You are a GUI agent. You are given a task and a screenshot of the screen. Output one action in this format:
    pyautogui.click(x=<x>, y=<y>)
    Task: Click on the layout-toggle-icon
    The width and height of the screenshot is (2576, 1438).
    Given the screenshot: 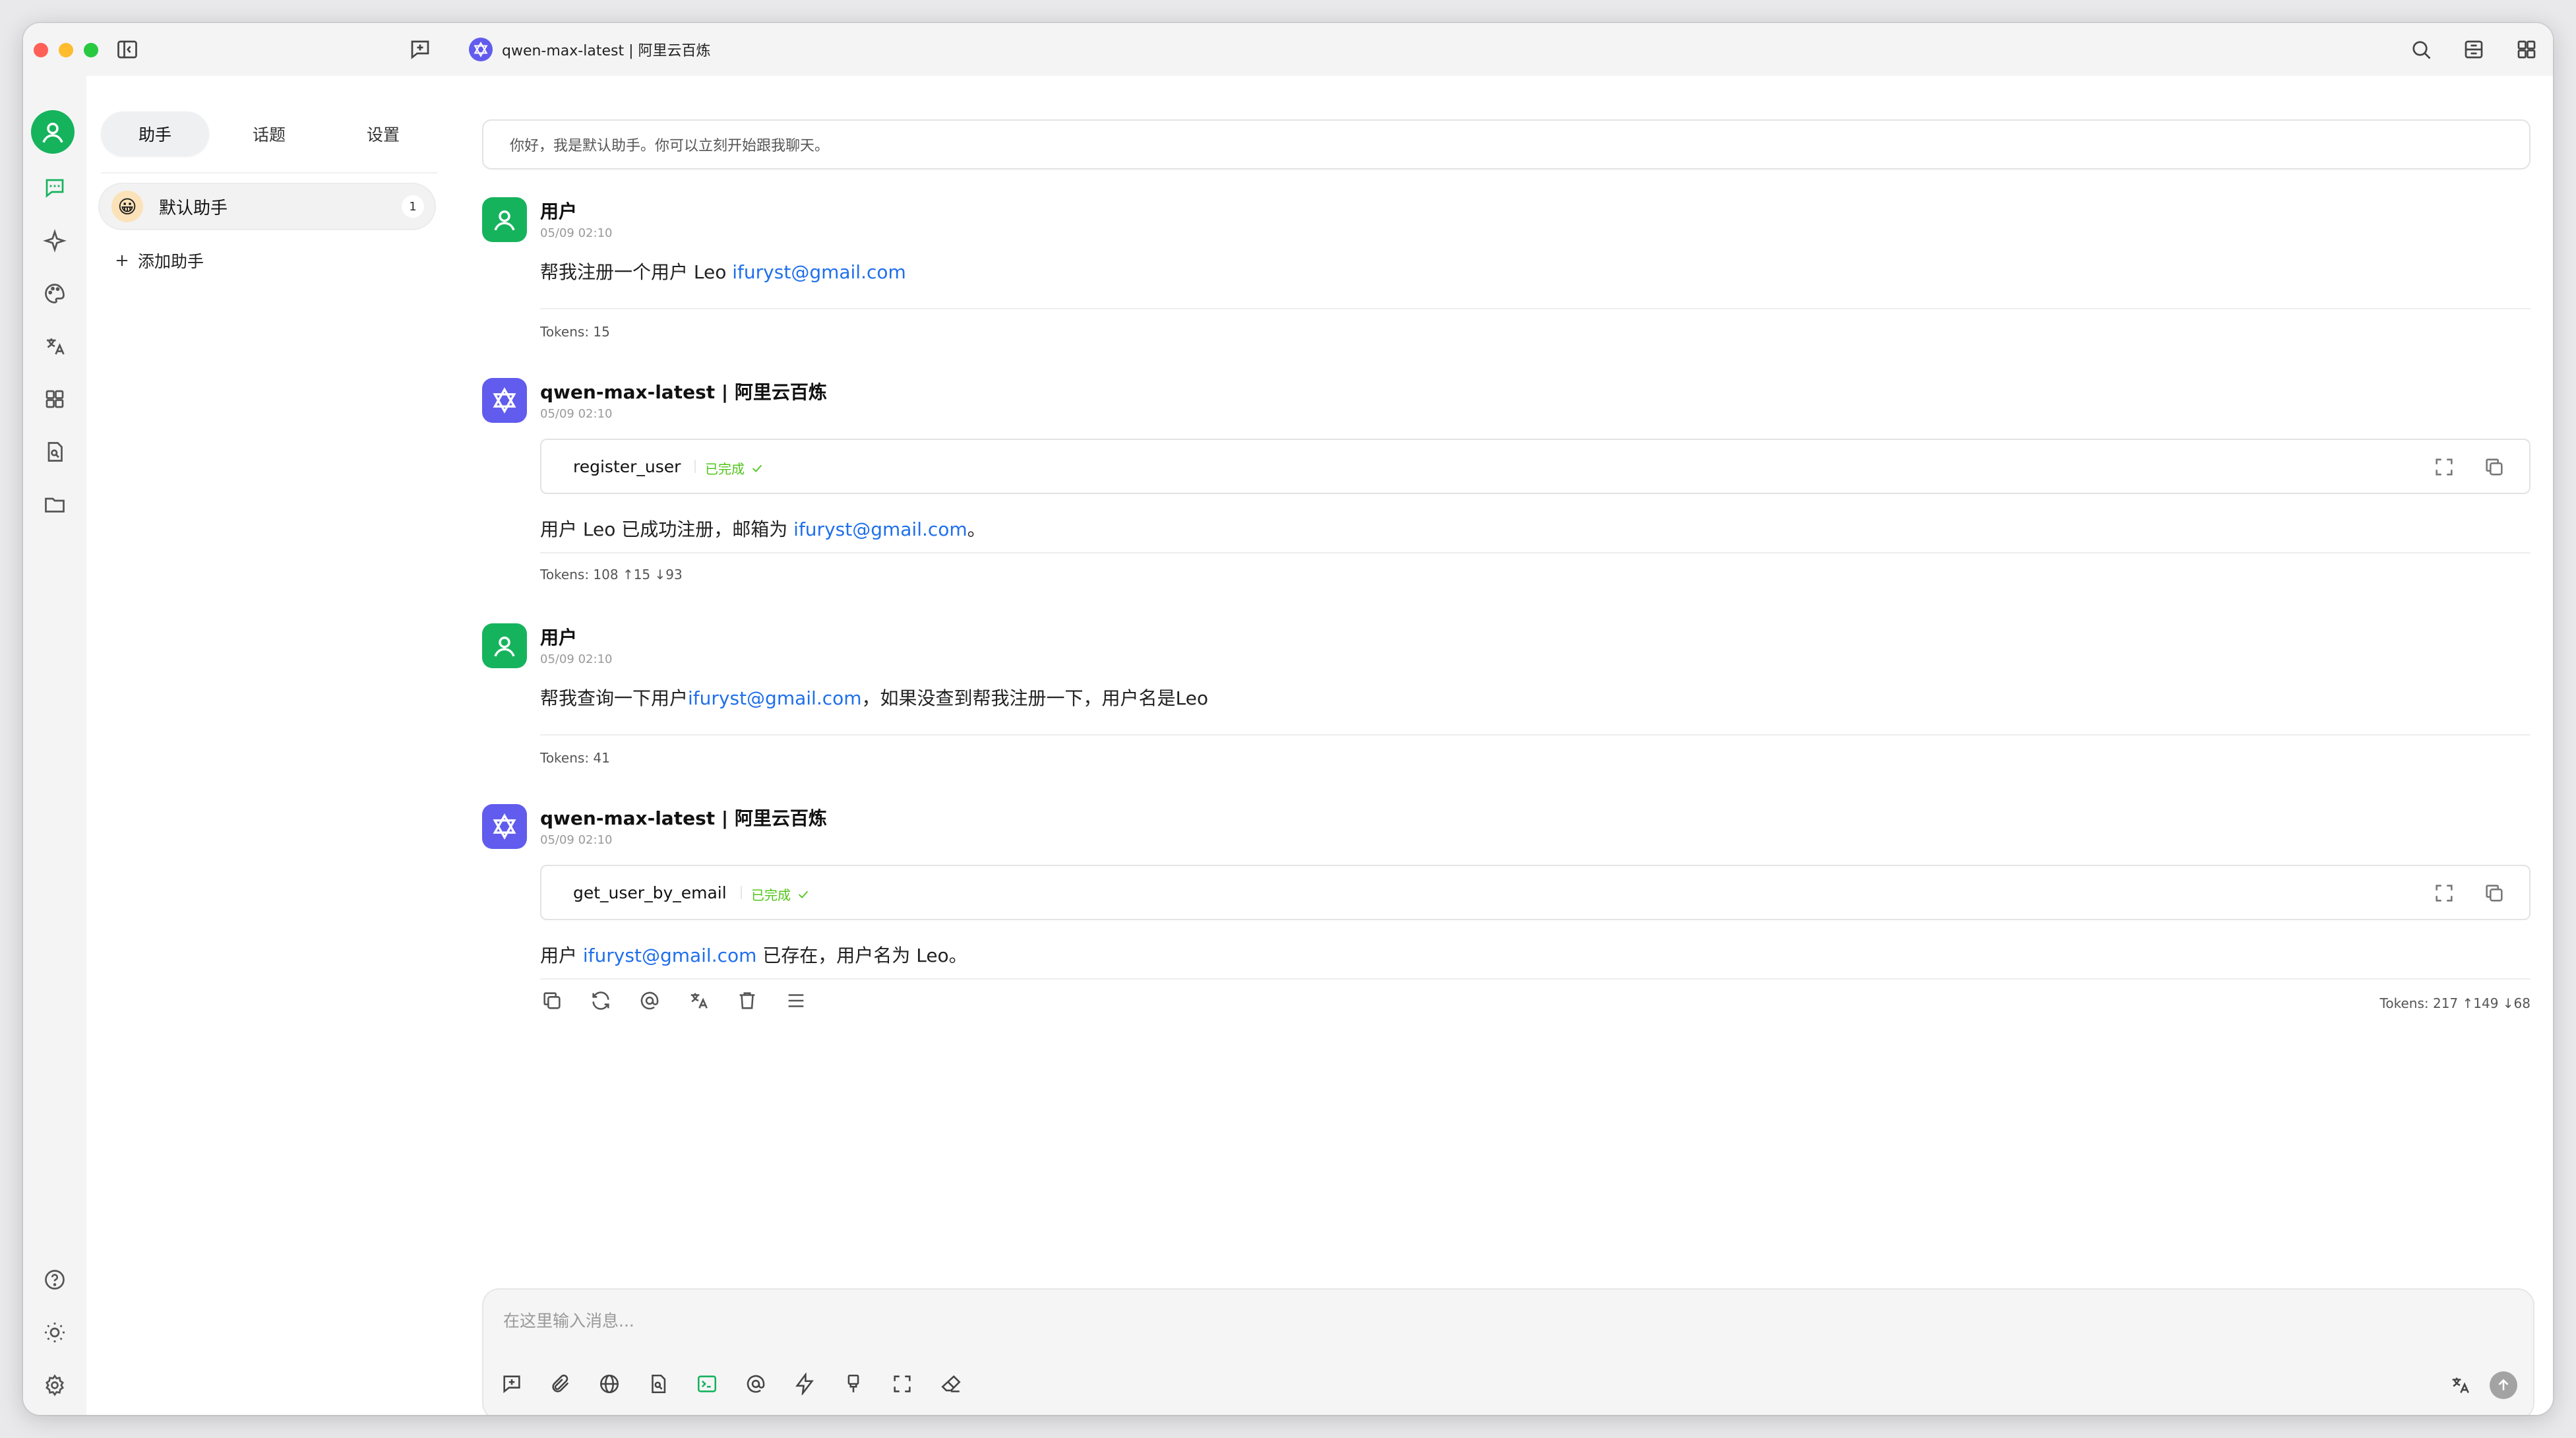 What is the action you would take?
    pyautogui.click(x=2474, y=49)
    